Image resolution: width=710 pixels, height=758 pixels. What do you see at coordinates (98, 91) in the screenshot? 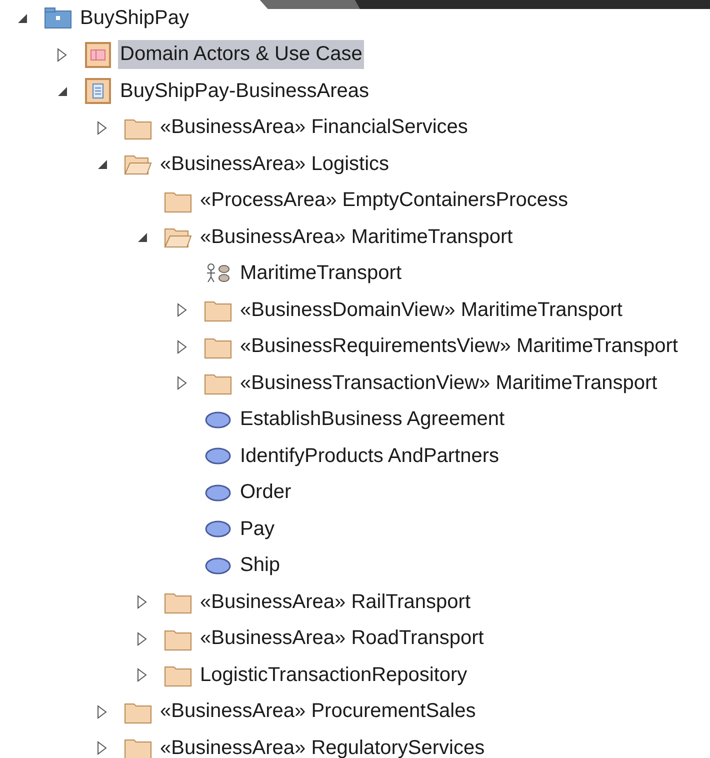
I see `list-icon` at bounding box center [98, 91].